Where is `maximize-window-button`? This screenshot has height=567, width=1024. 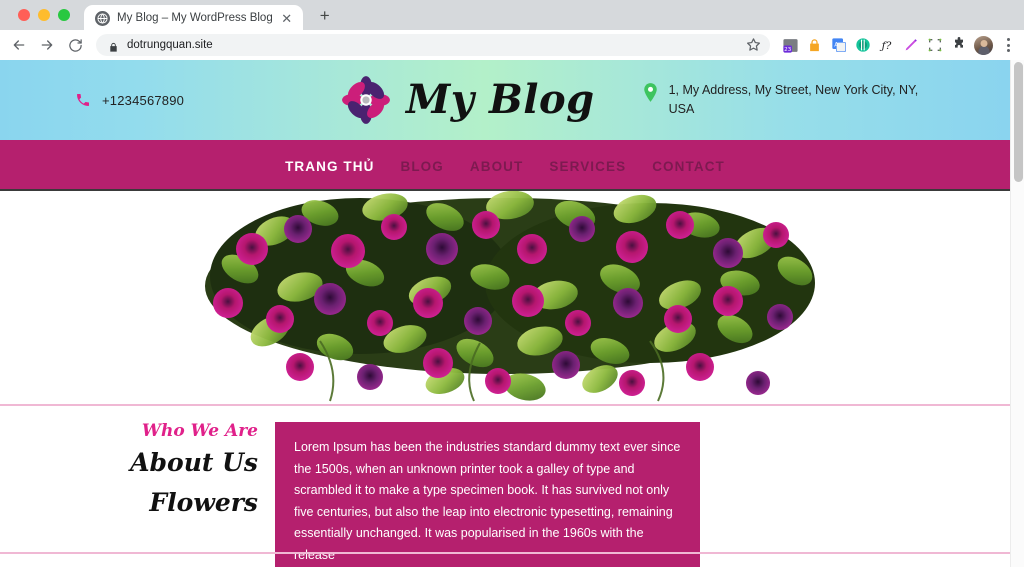
maximize-window-button is located at coordinates (64, 15).